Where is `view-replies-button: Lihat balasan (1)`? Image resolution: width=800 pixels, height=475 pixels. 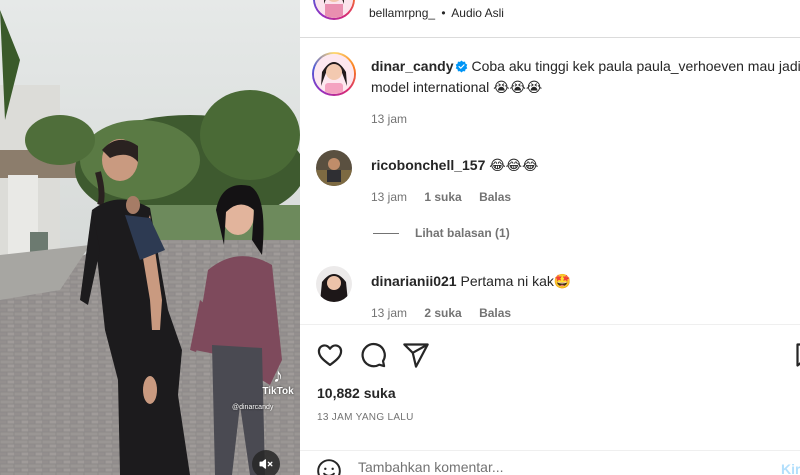 view-replies-button: Lihat balasan (1) is located at coordinates (441, 233).